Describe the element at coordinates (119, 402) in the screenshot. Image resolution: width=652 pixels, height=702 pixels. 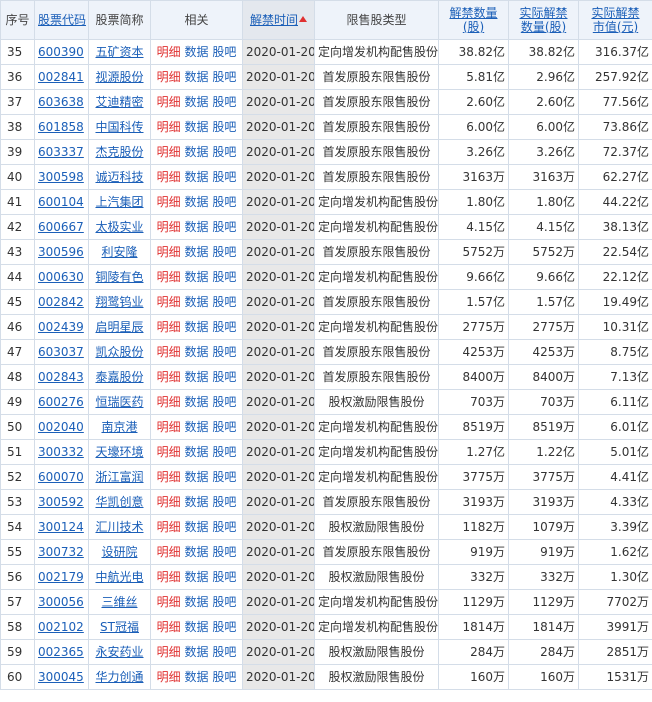
I see `stock-name-link: 恒瑞医药` at that location.